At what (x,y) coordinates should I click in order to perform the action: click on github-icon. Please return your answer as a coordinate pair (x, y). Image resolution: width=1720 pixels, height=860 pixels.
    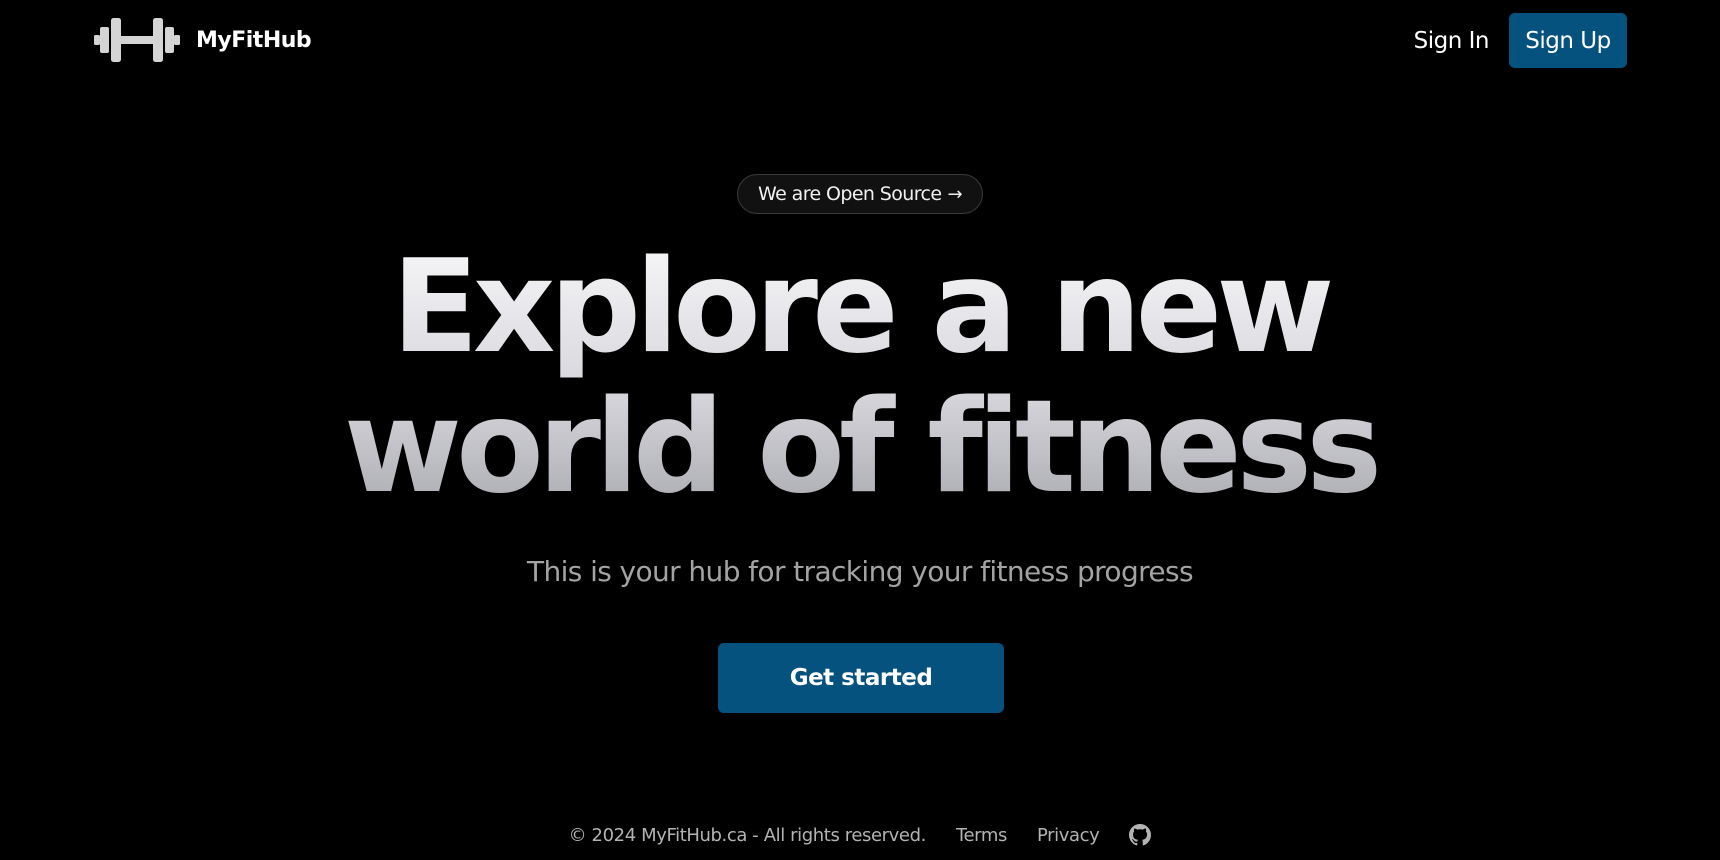
    Looking at the image, I should click on (1140, 835).